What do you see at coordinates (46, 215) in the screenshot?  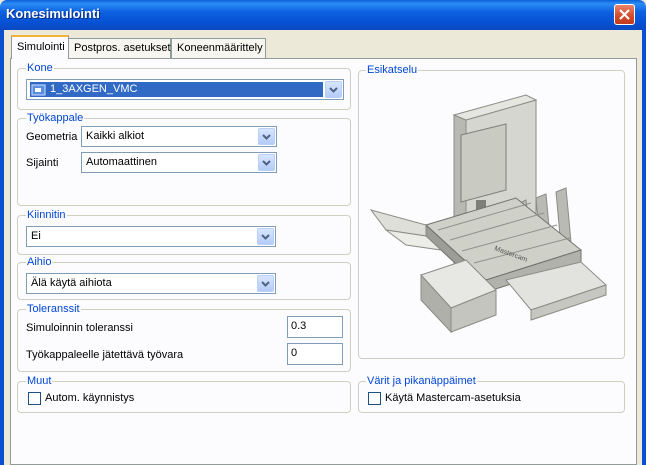 I see `kiinnitin-group-label: Kiinnitin` at bounding box center [46, 215].